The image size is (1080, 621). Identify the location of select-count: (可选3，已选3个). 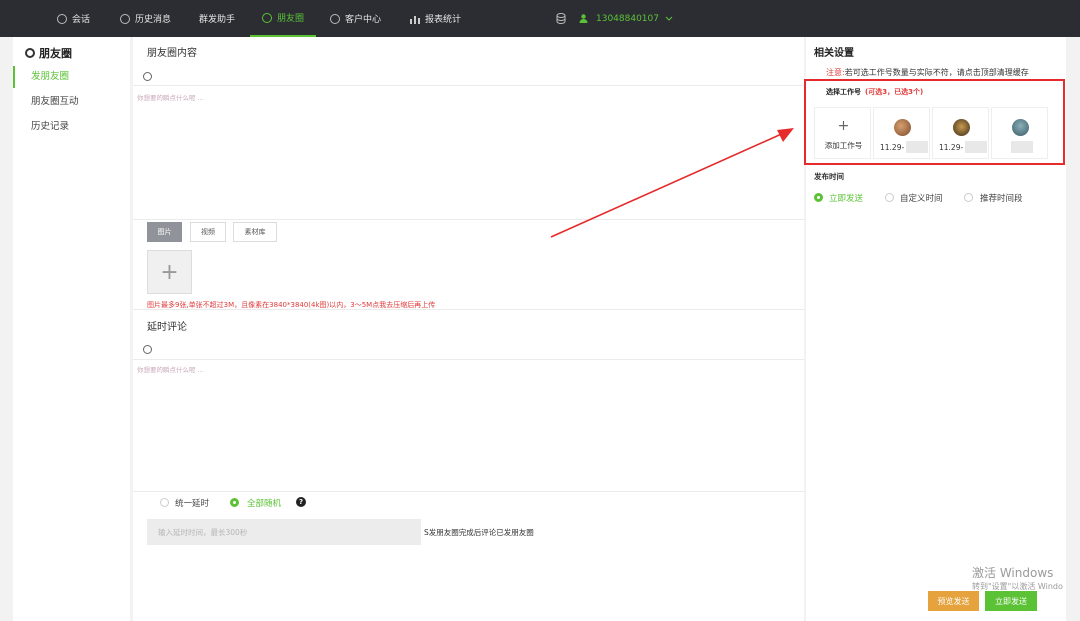
(894, 92).